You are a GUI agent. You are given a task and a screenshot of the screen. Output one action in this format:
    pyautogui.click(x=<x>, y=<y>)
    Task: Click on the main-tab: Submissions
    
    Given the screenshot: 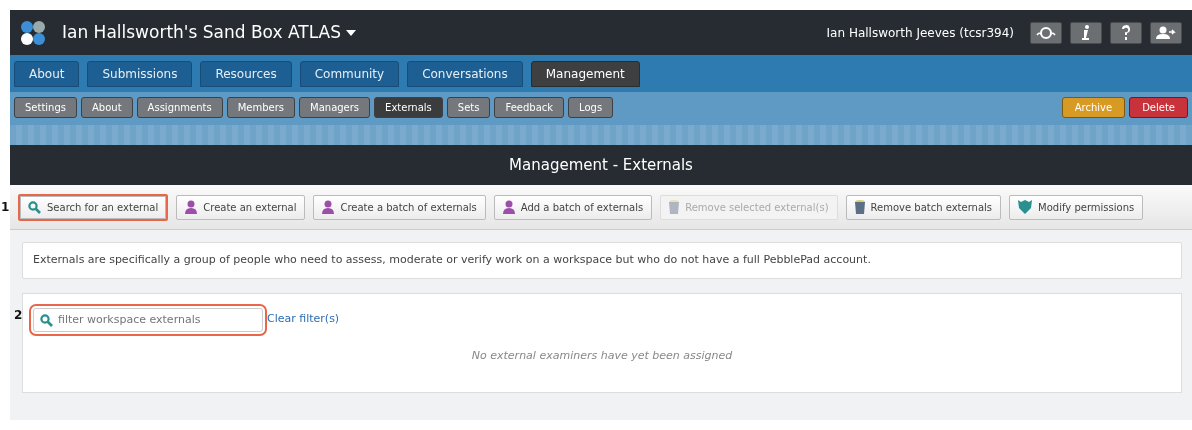 What is the action you would take?
    pyautogui.click(x=140, y=74)
    